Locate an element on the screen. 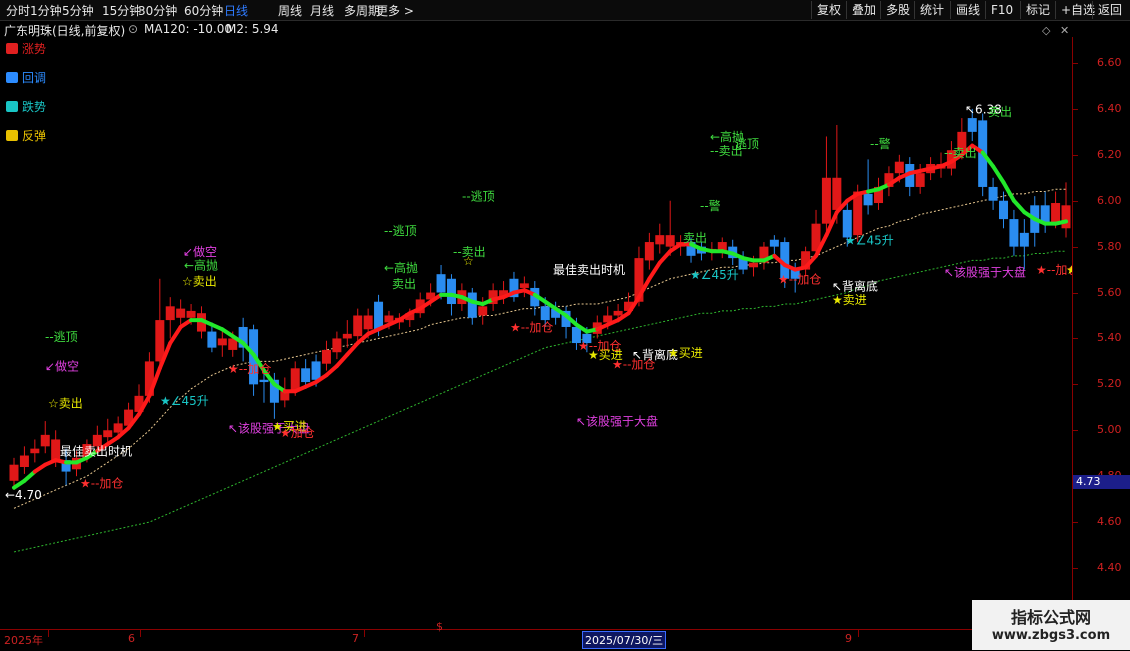 This screenshot has width=1130, height=651. period-tab-3: 15分钟 is located at coordinates (121, 10).